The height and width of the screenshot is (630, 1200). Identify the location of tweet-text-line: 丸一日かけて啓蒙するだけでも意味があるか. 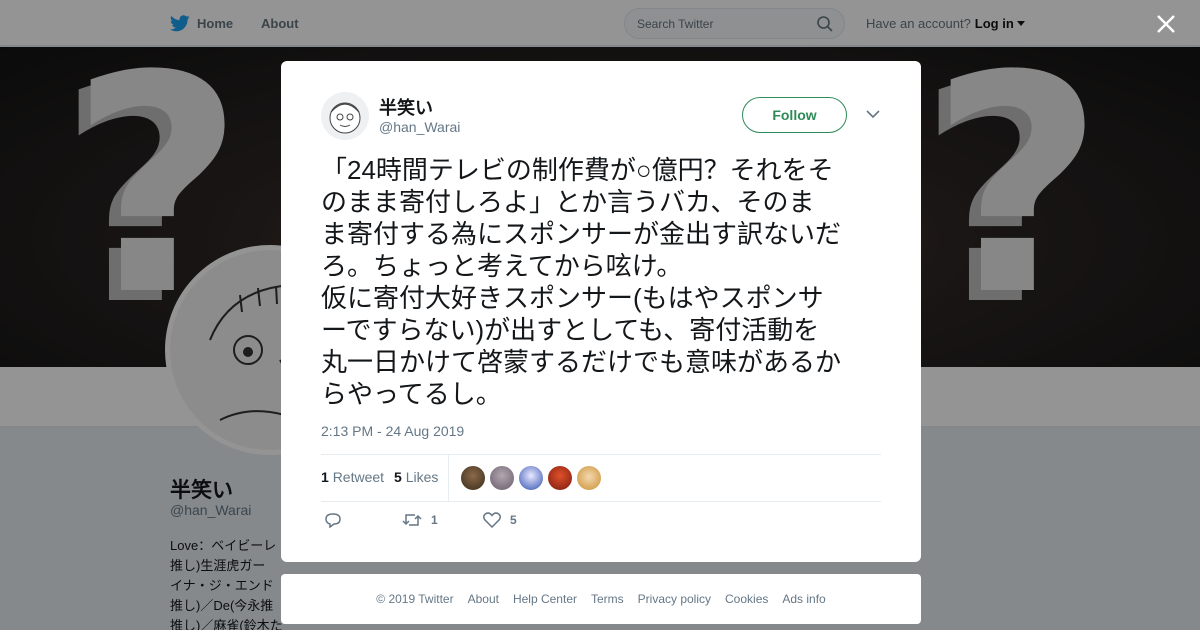
(581, 362).